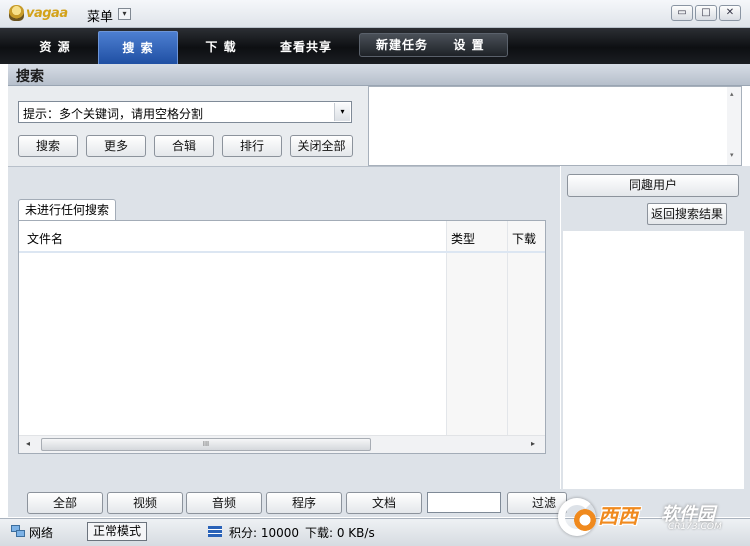  I want to click on download-speed-text: 下载: 0 KB/s, so click(340, 533).